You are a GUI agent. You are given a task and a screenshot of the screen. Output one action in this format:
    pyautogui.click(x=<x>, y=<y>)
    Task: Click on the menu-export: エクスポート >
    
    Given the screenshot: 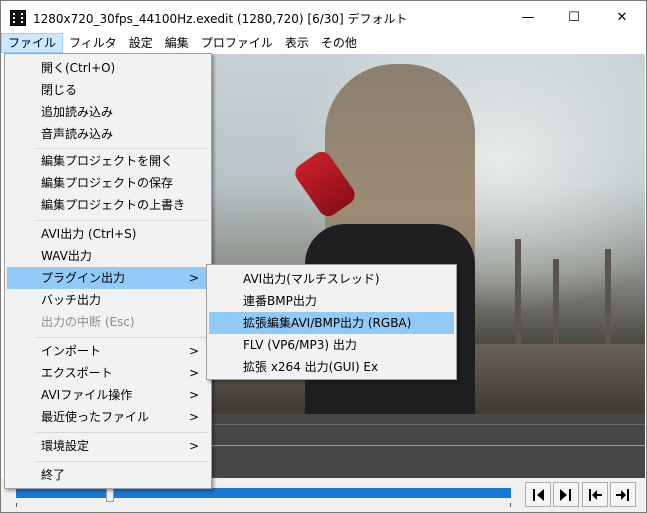 What is the action you would take?
    pyautogui.click(x=108, y=373)
    